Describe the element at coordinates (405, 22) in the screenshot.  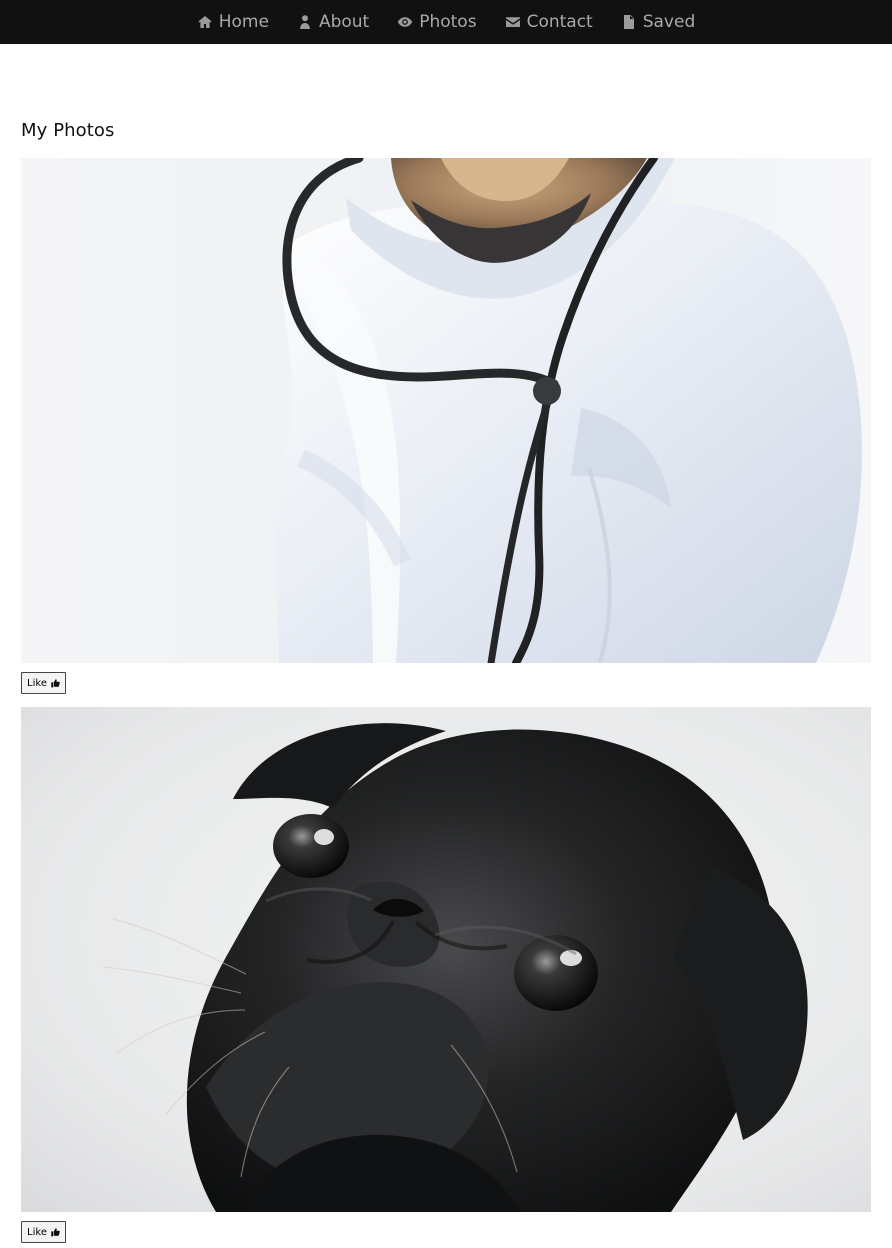
I see `eye-icon` at that location.